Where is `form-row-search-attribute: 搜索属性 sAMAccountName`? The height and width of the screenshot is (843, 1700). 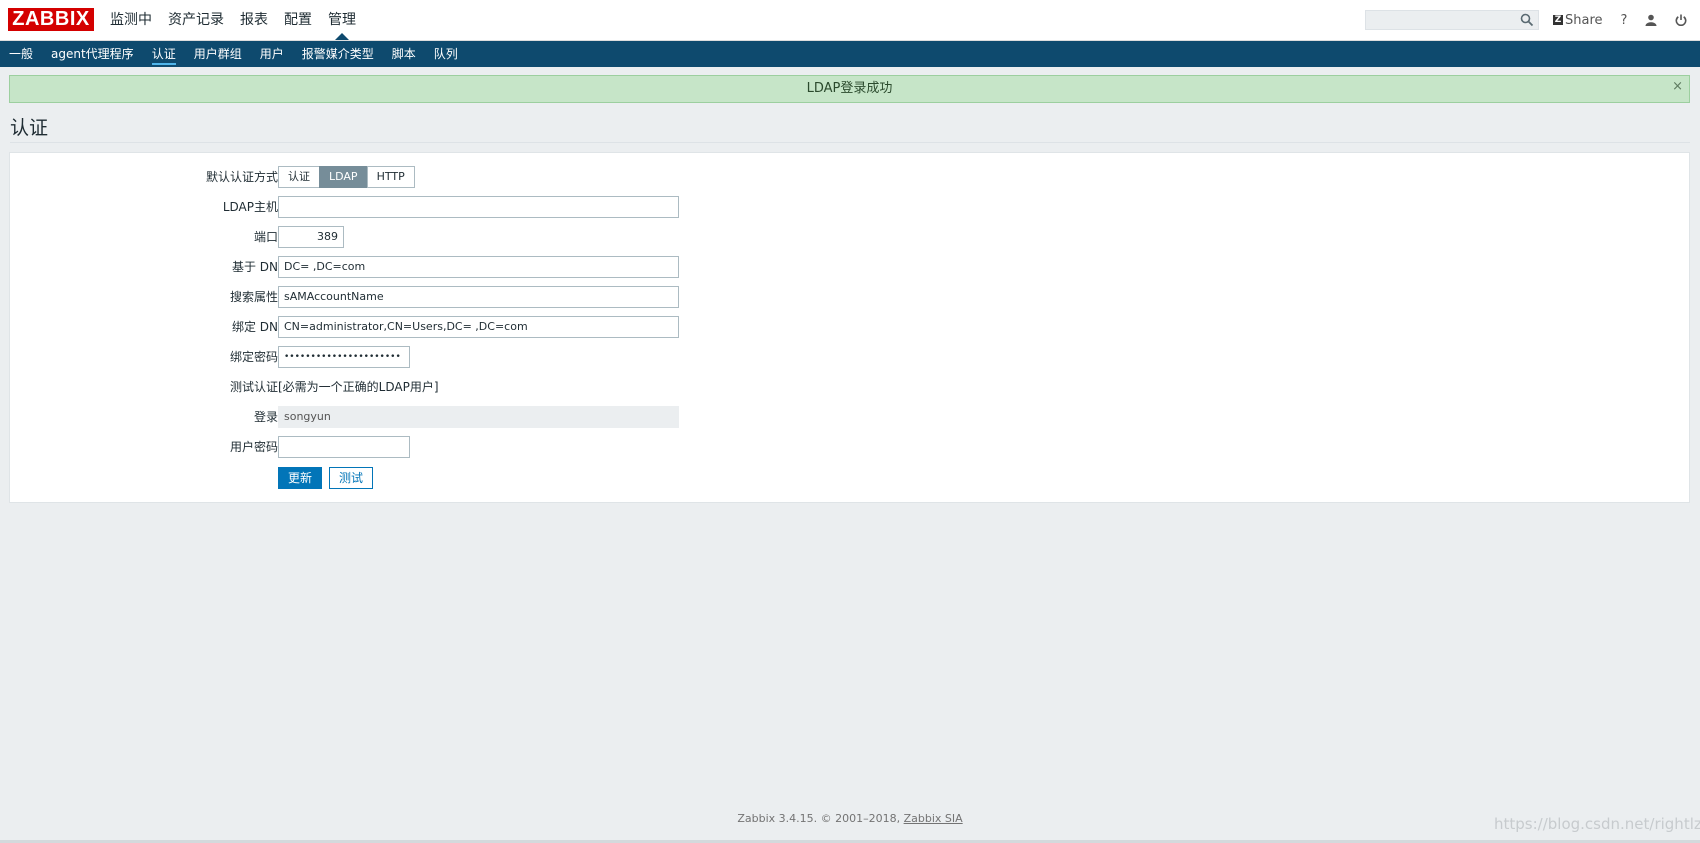
form-row-search-attribute: 搜索属性 sAMAccountName is located at coordinates (360, 297).